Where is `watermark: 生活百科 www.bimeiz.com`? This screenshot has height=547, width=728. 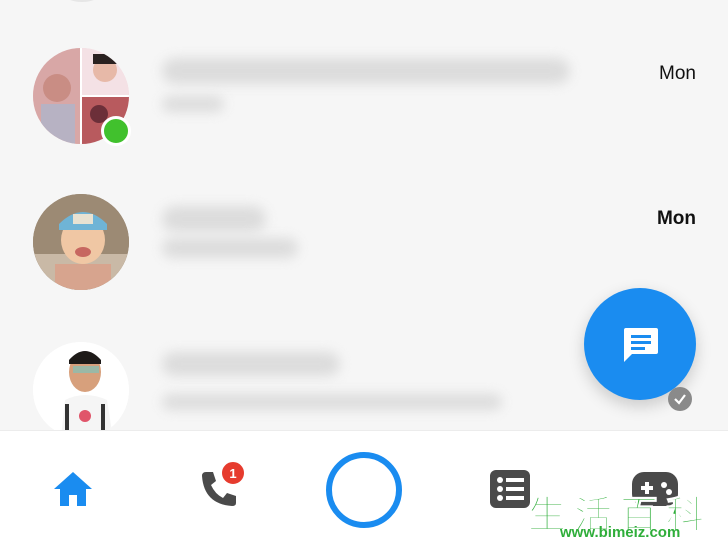
watermark: 生活百科 www.bimeiz.com is located at coordinates (625, 513).